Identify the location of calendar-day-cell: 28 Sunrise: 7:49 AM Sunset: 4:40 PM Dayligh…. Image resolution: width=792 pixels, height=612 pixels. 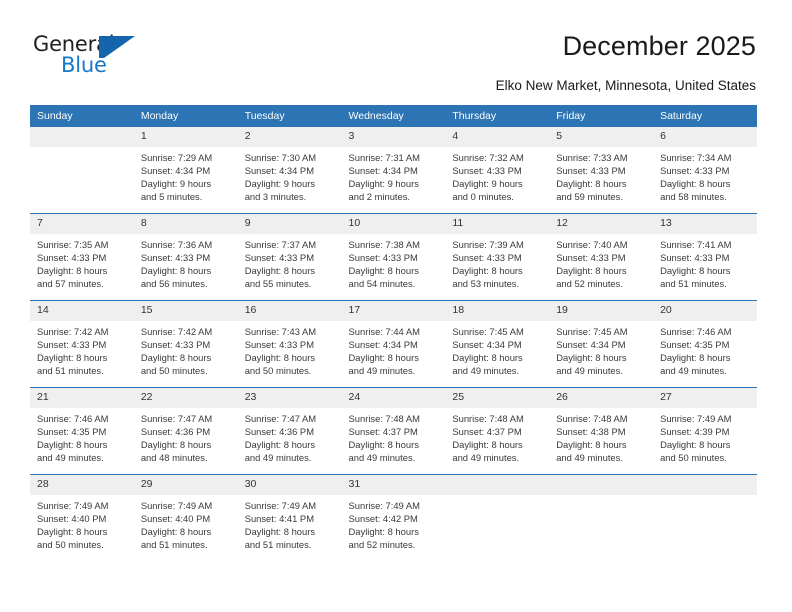
(82, 517).